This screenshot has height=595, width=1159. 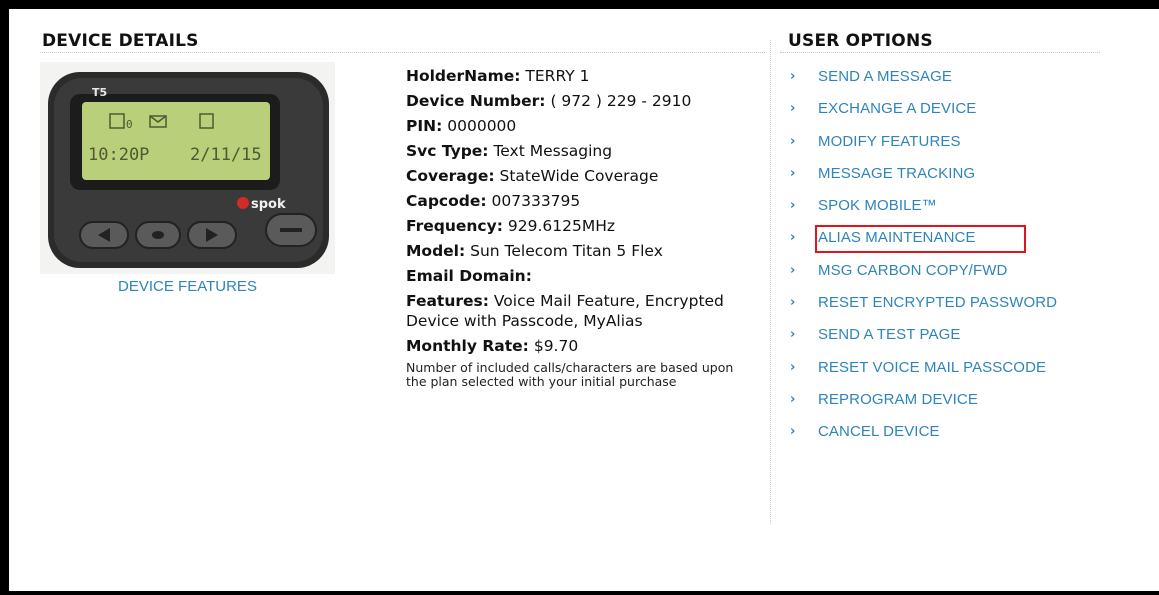 I want to click on detail-label: Features:, so click(x=447, y=301).